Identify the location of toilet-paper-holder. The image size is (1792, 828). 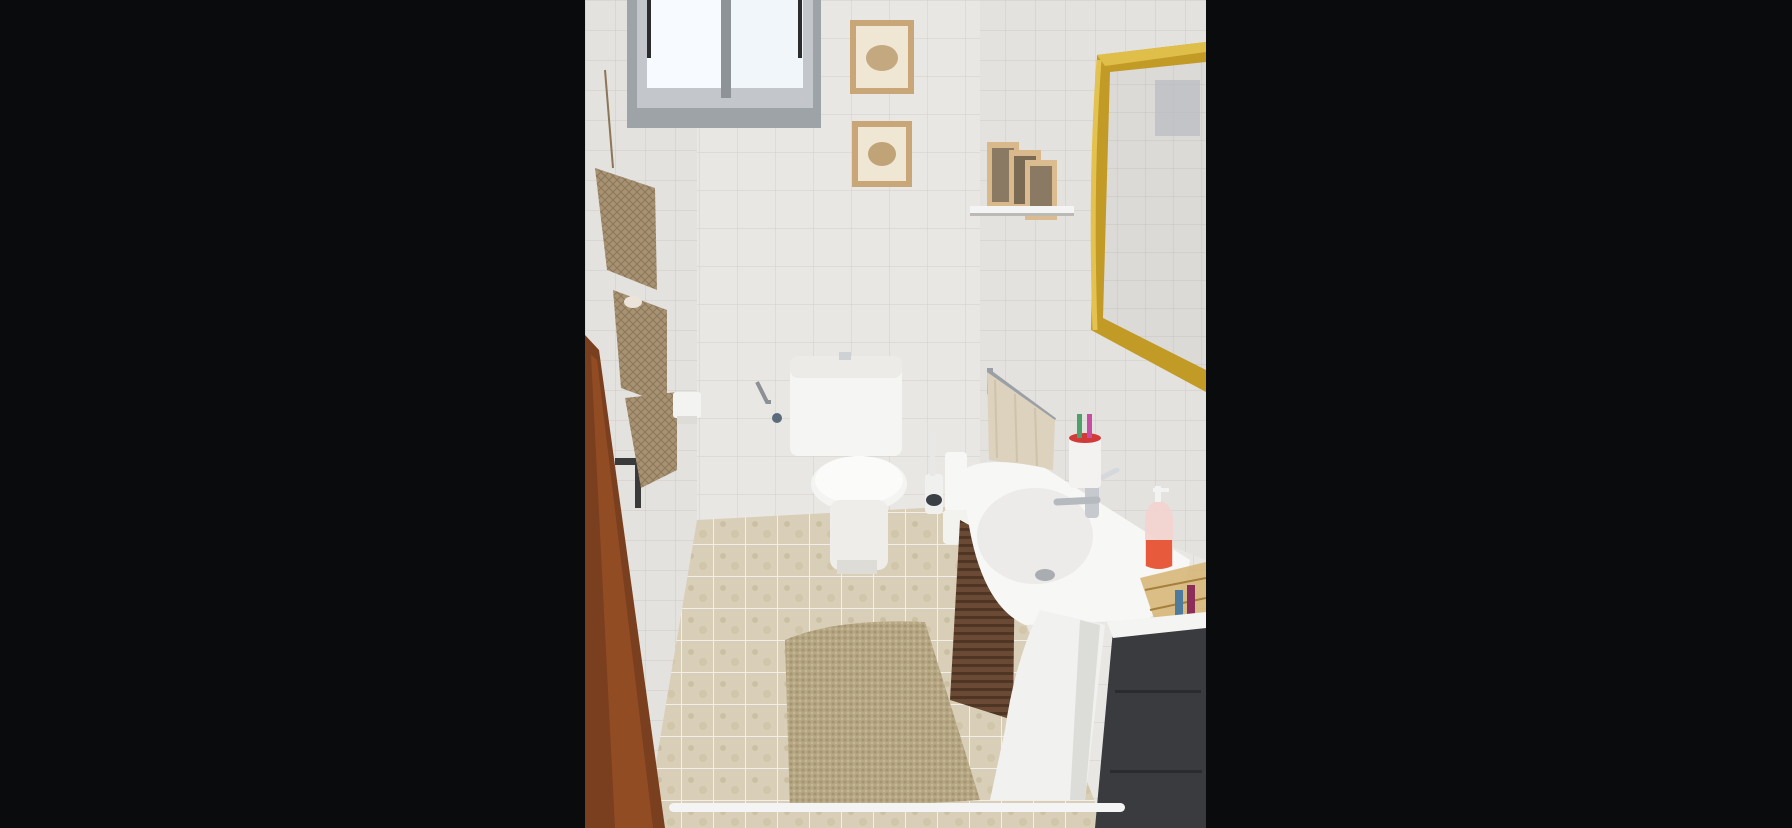
(687, 408).